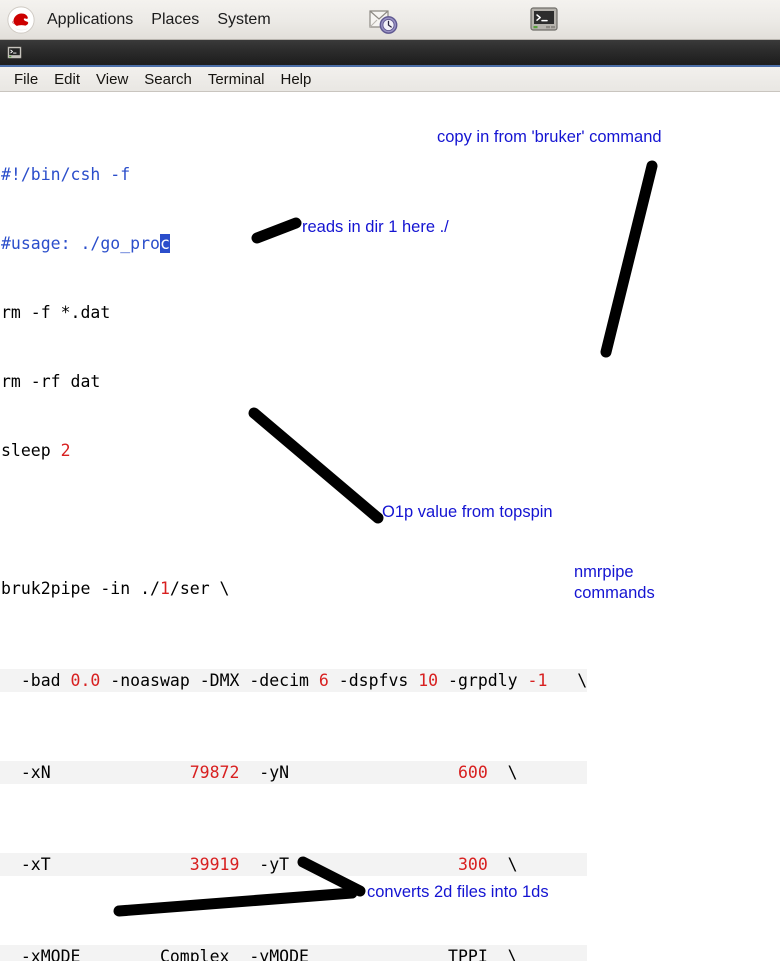 Image resolution: width=780 pixels, height=961 pixels. What do you see at coordinates (175, 20) in the screenshot?
I see `panel-menu-places: Places` at bounding box center [175, 20].